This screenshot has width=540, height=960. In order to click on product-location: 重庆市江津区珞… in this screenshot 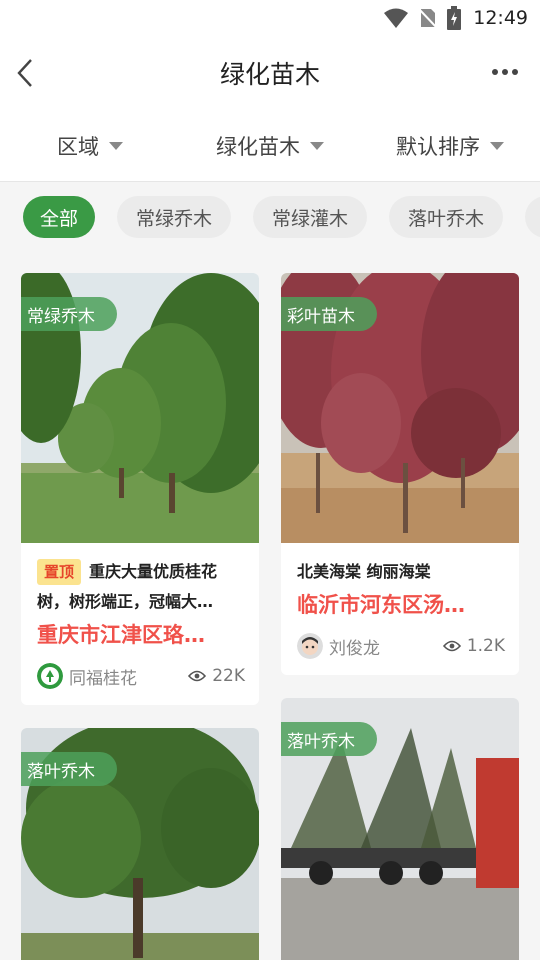, I will do `click(121, 635)`.